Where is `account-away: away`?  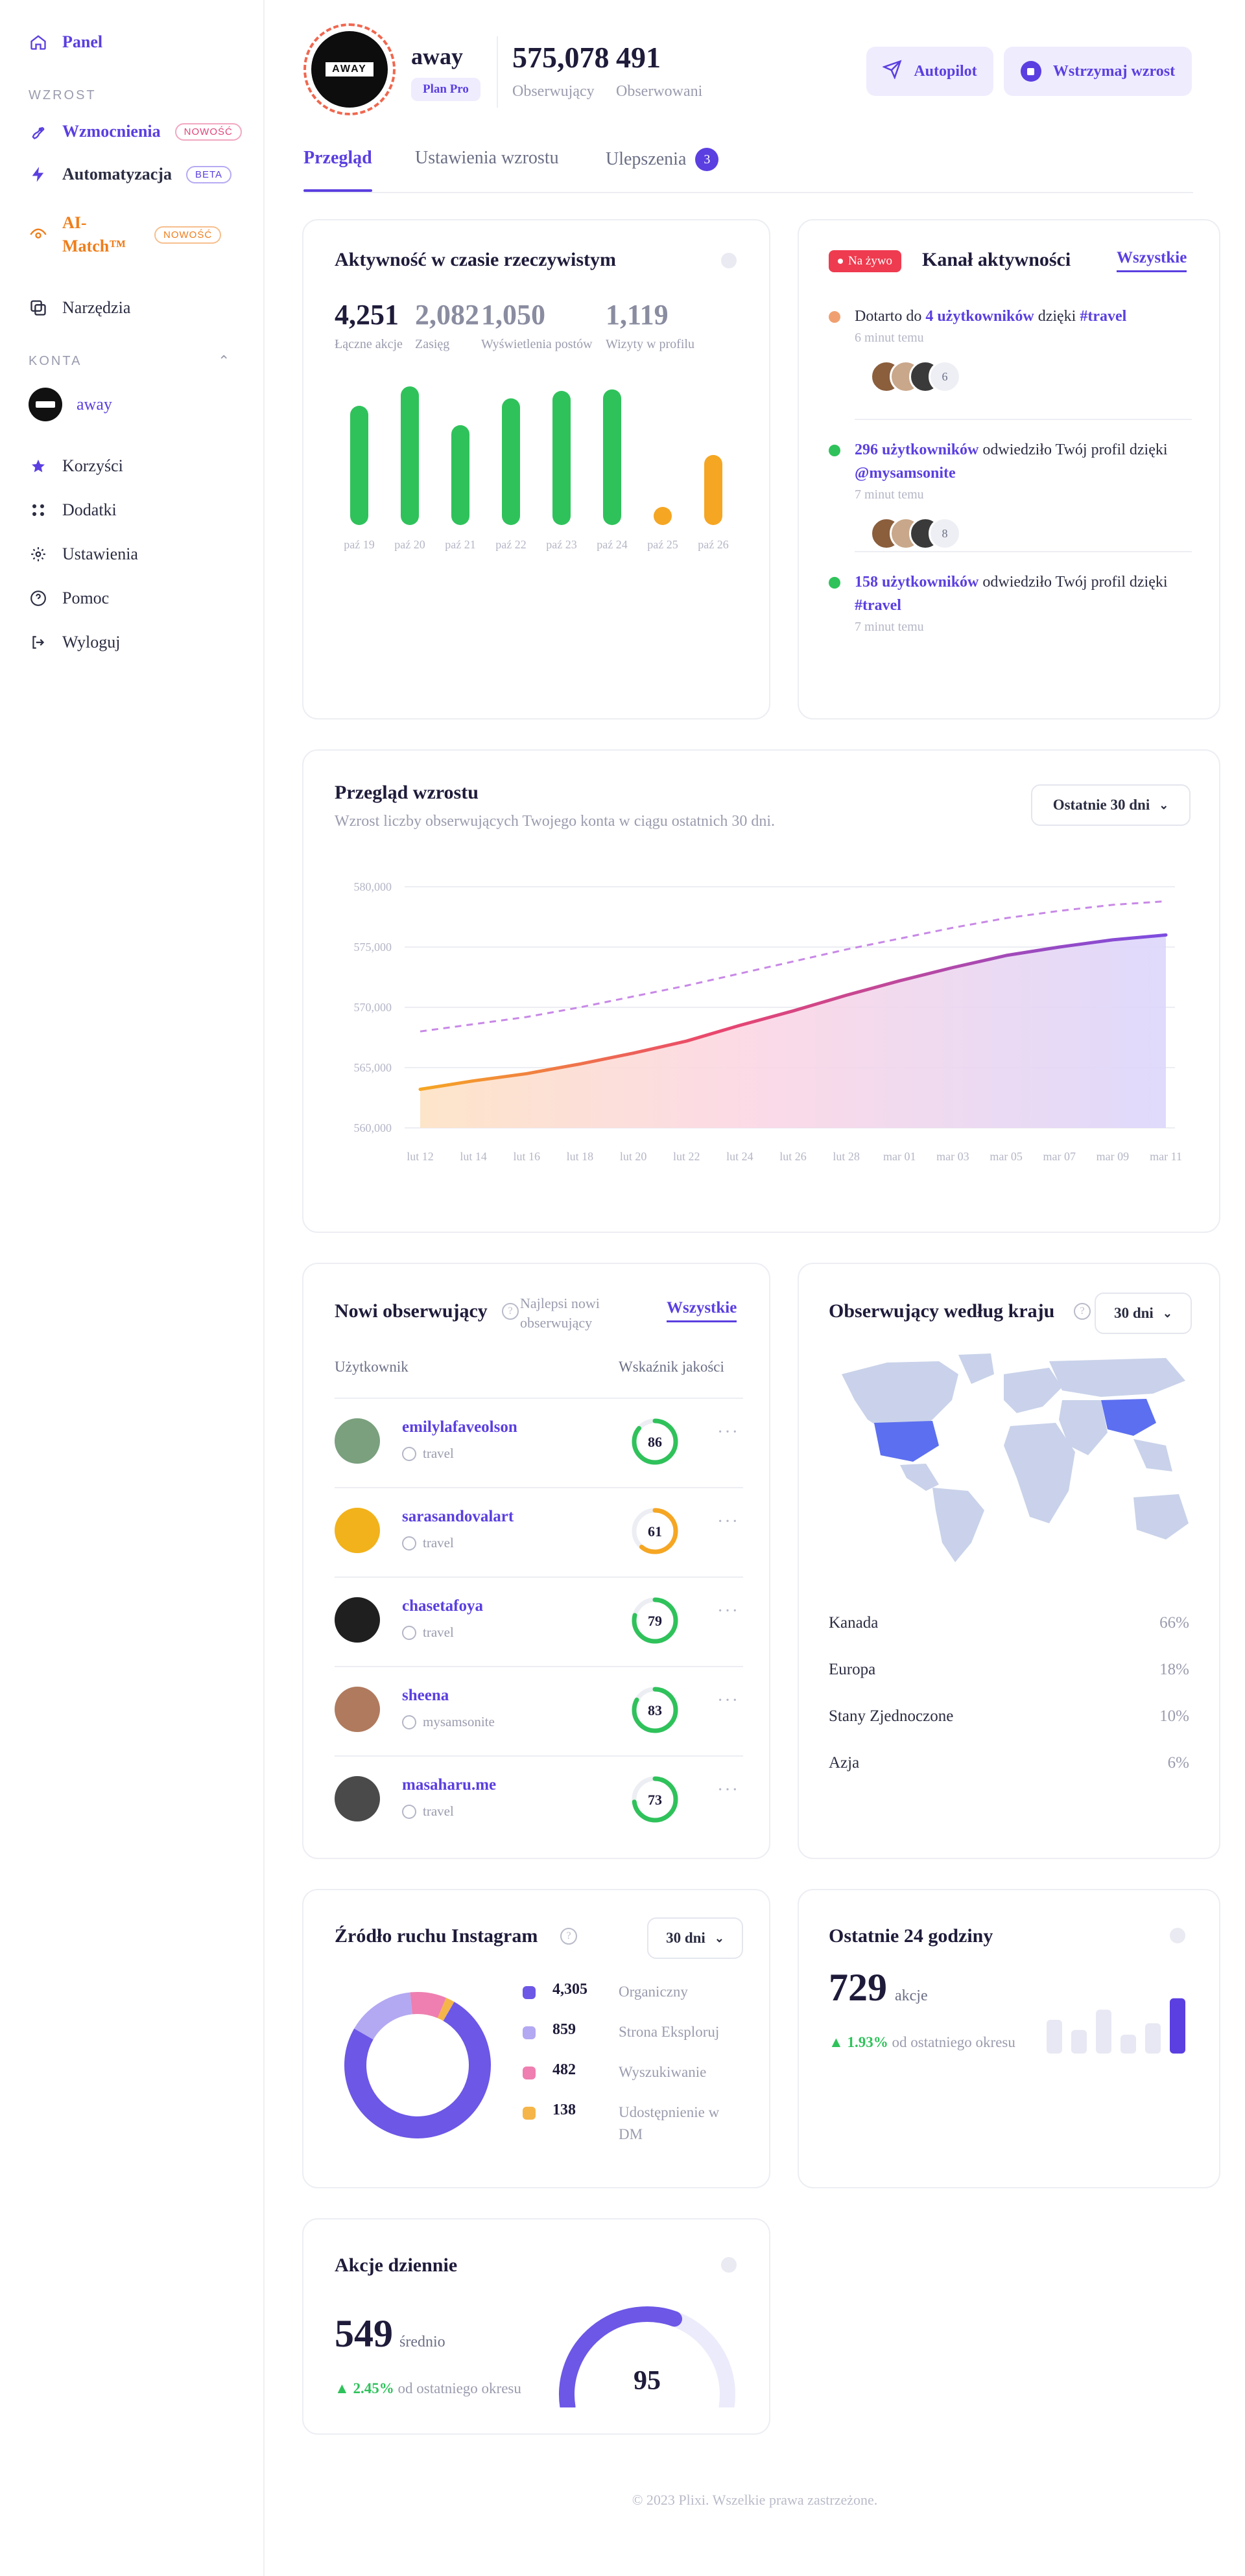
account-away: away is located at coordinates (70, 404).